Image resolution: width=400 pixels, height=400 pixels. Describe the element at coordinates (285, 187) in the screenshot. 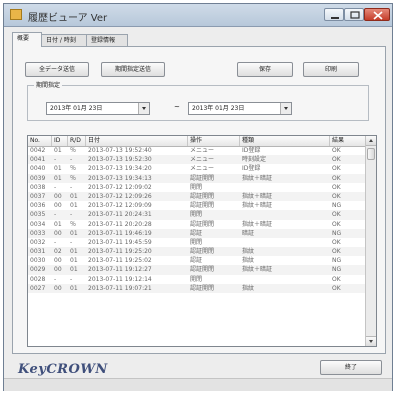

I see `cell-type` at that location.